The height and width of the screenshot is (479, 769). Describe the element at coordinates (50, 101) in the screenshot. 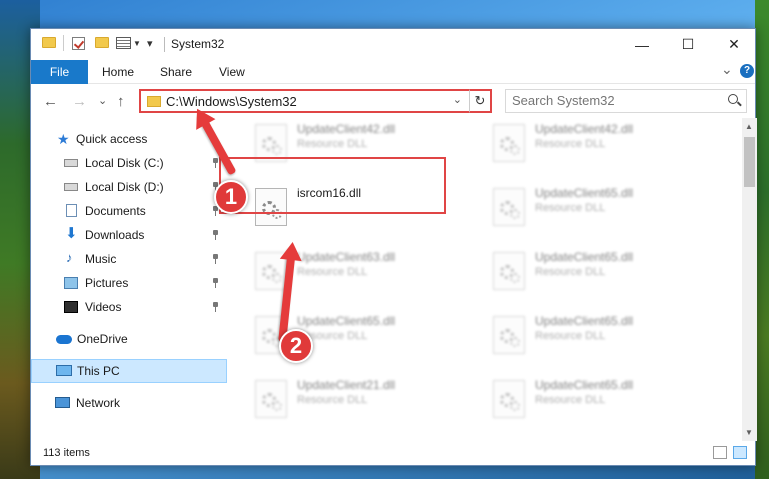

I see `back-button: ←` at that location.